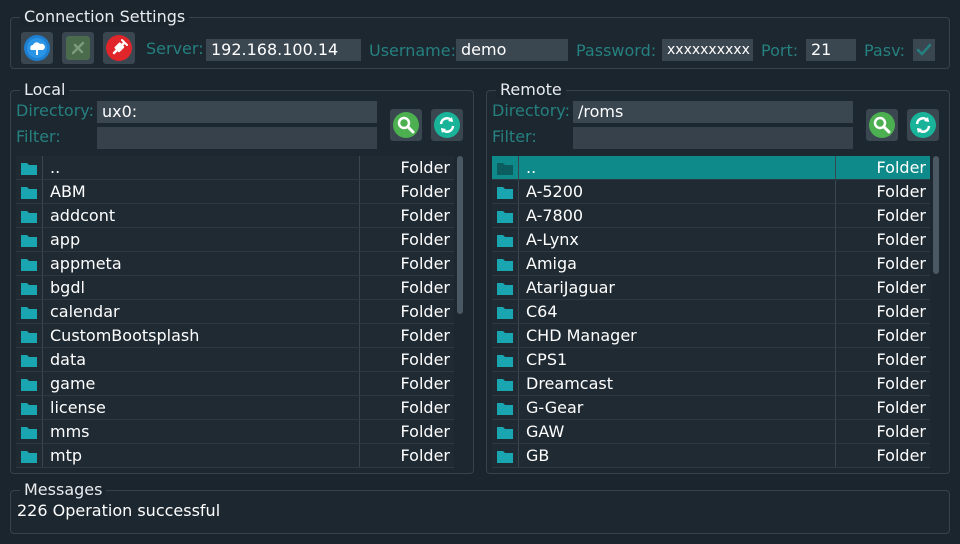 Image resolution: width=960 pixels, height=544 pixels. Describe the element at coordinates (37, 48) in the screenshot. I see `connect-button` at that location.